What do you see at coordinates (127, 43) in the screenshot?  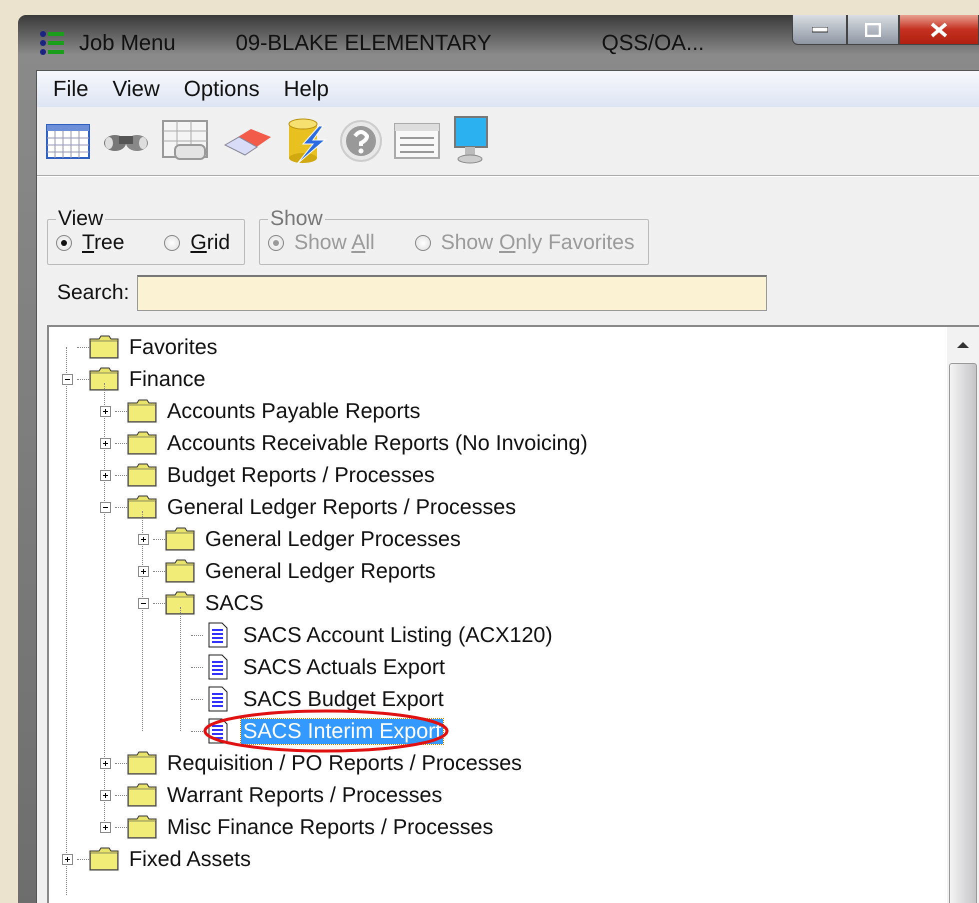 I see `window-title: Job Menu` at bounding box center [127, 43].